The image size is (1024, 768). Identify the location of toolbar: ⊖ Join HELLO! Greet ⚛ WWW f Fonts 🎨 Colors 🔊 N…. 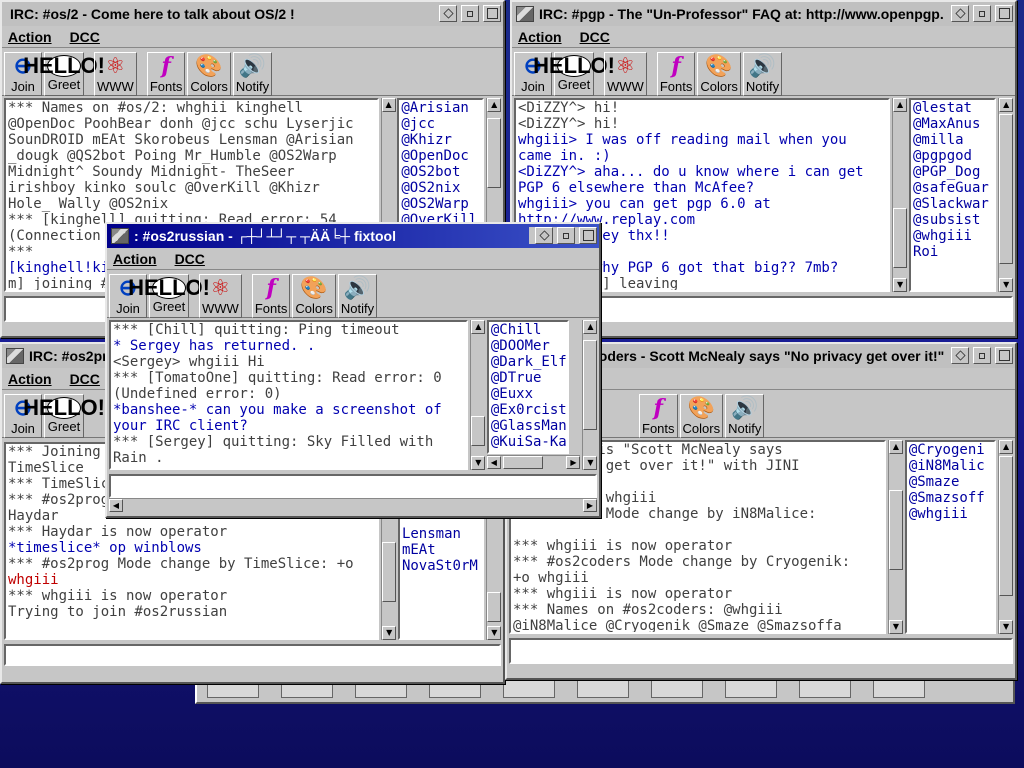
(353, 294).